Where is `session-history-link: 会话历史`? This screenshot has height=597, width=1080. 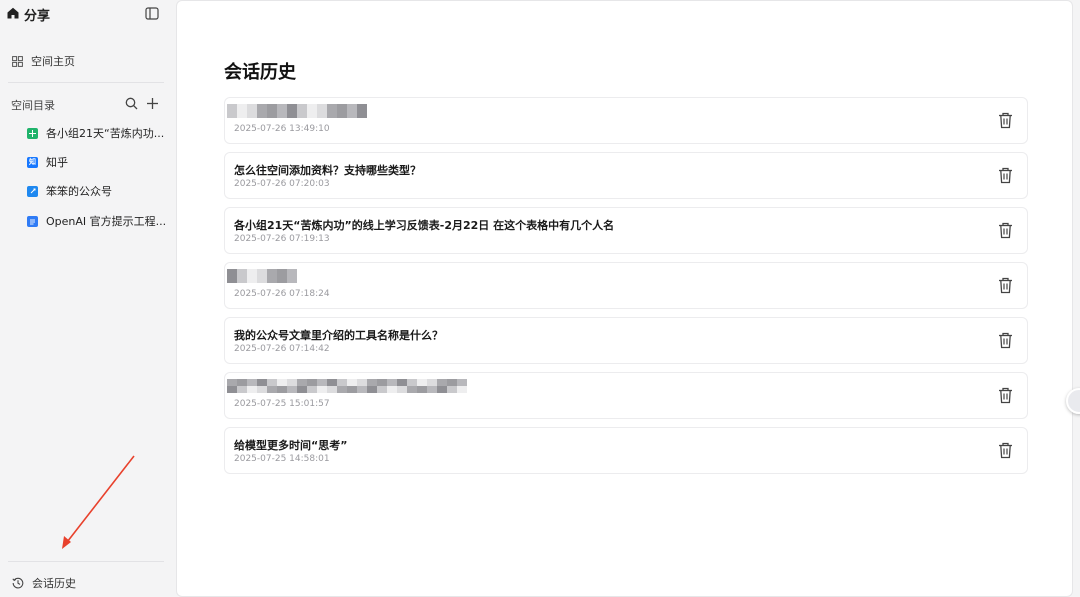 session-history-link: 会话历史 is located at coordinates (86, 583).